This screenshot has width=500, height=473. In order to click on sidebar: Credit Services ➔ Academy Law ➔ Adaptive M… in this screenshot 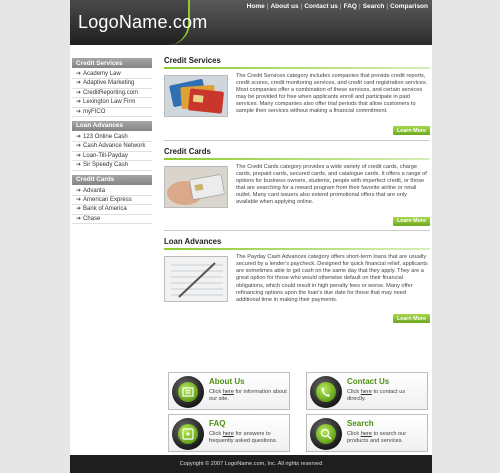, I will do `click(112, 143)`.